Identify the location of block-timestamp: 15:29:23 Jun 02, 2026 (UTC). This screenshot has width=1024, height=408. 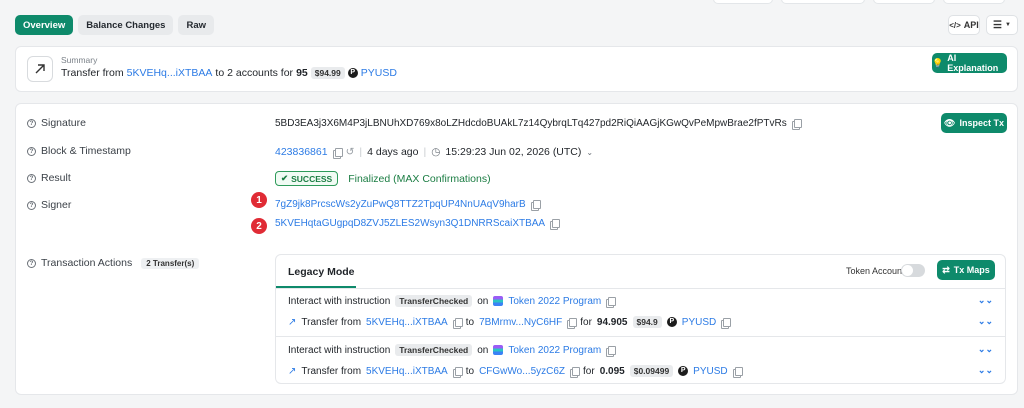
(513, 152).